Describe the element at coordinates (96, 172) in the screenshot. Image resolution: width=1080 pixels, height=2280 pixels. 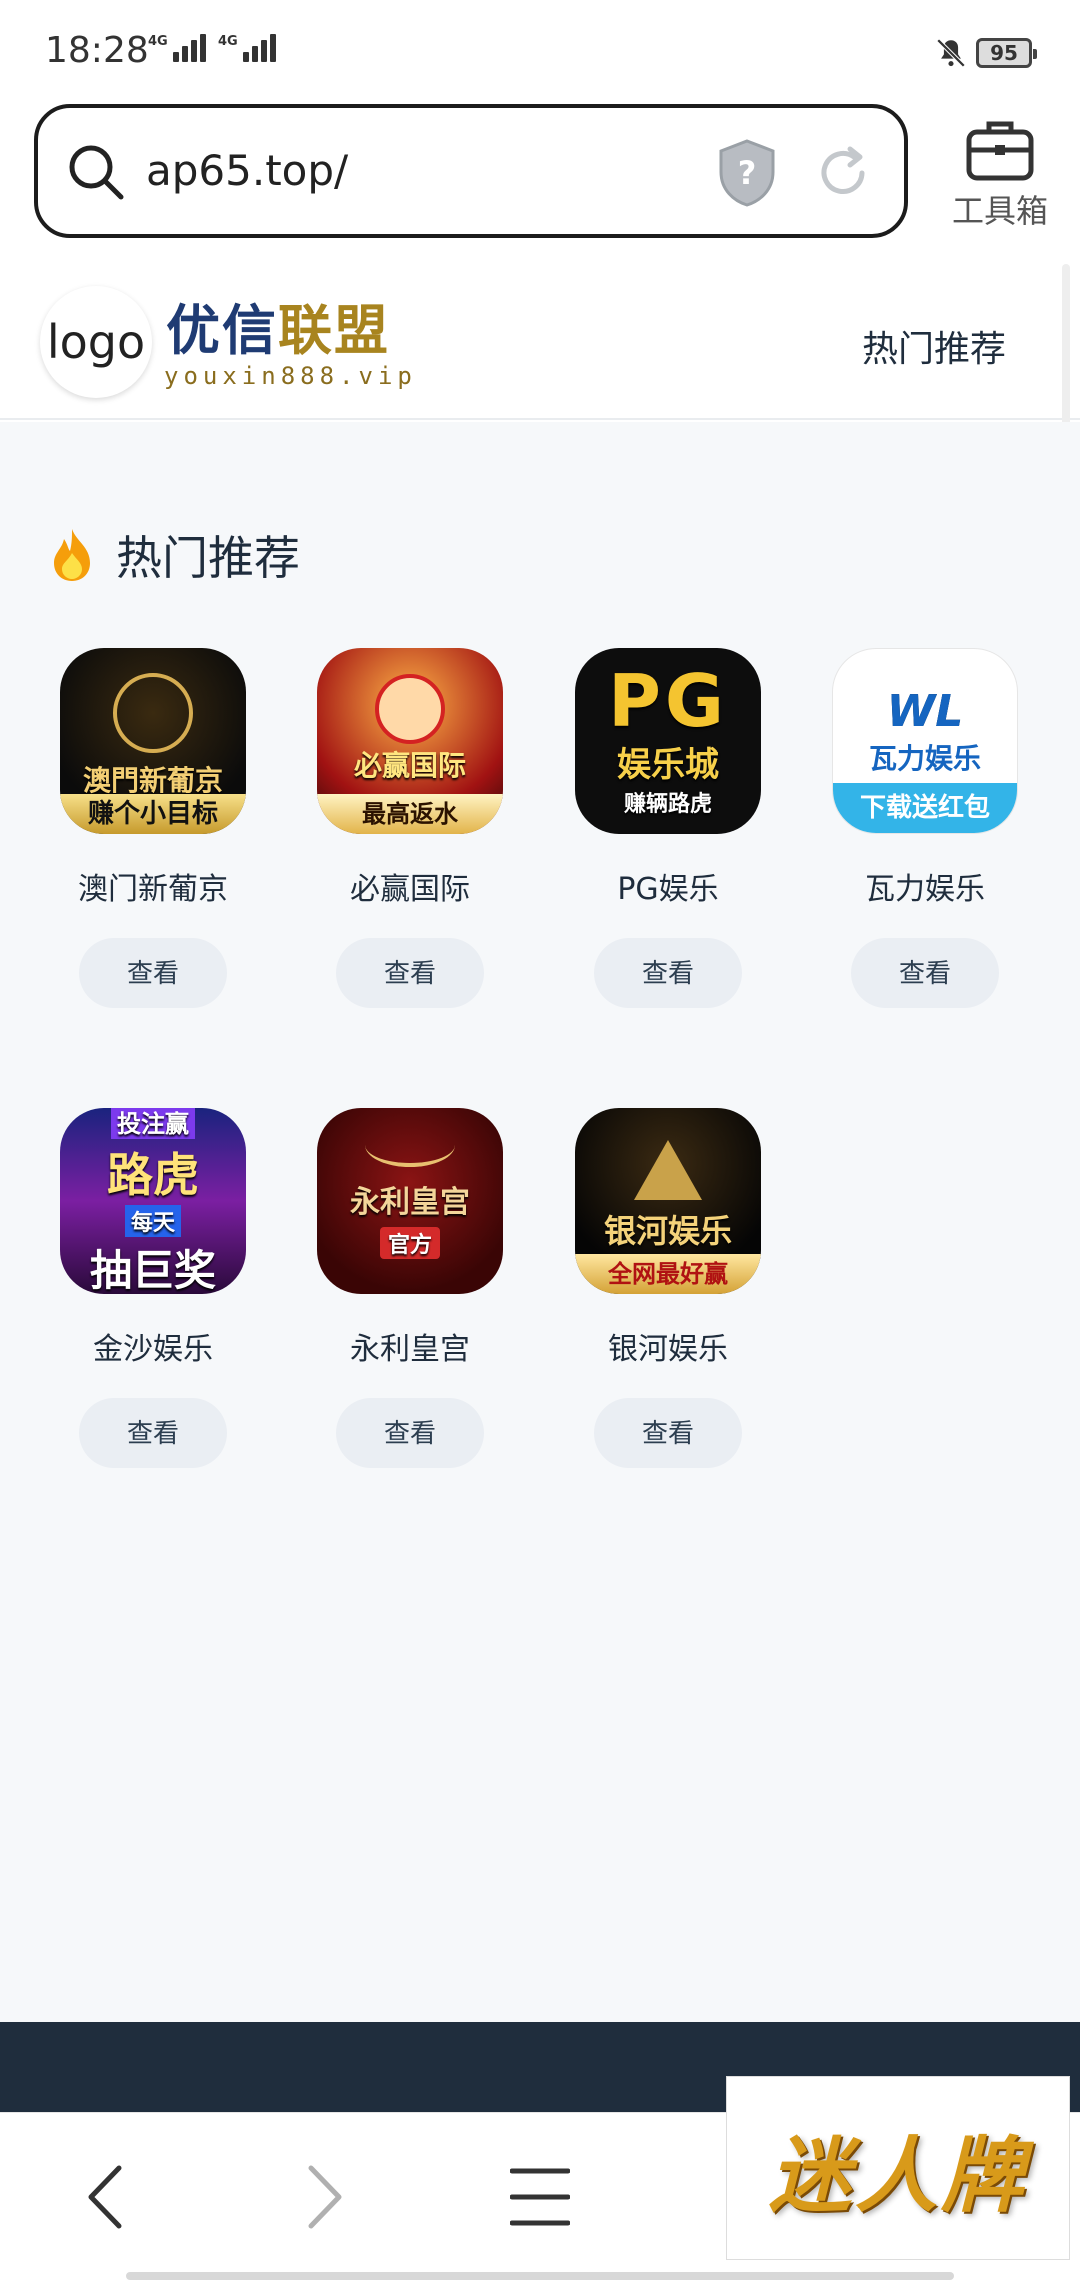
I see `search-icon` at that location.